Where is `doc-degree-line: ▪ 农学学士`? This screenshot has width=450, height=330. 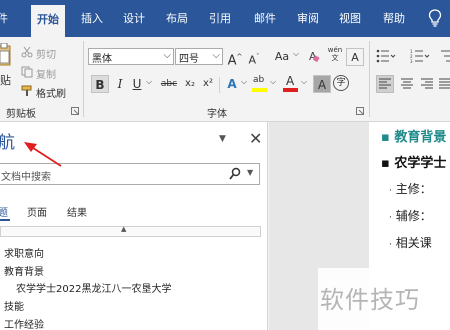
doc-degree-line: ▪ 农学学士 is located at coordinates (414, 163).